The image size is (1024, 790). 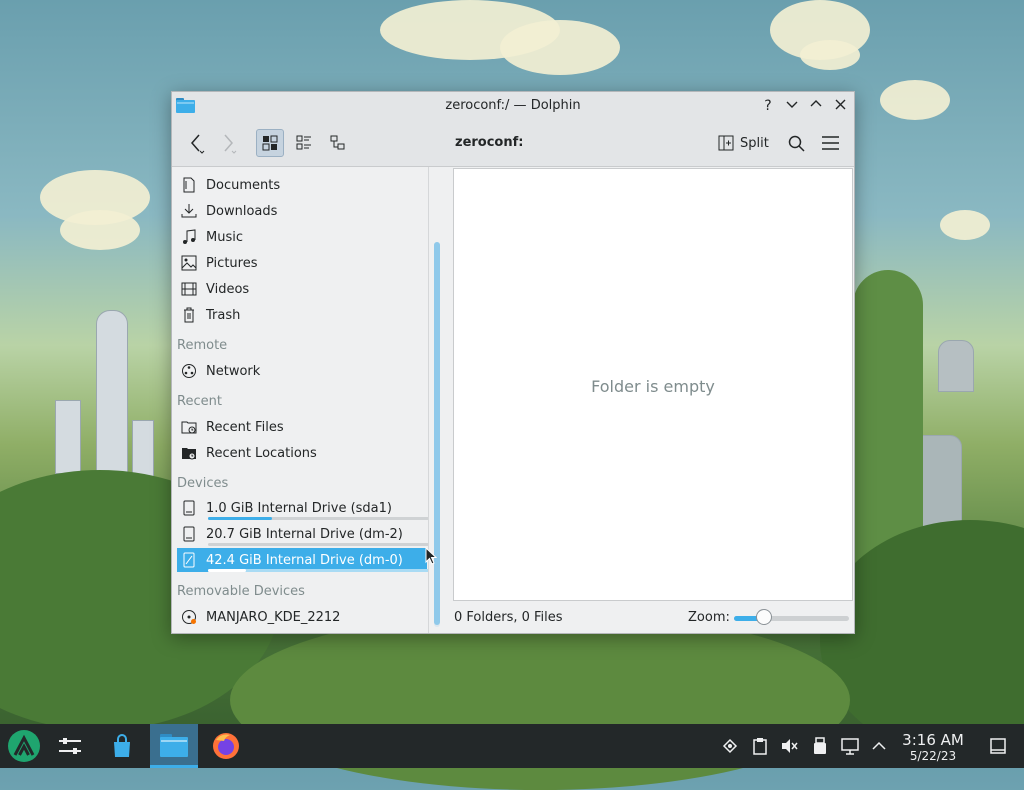 I want to click on menu-button, so click(x=830, y=143).